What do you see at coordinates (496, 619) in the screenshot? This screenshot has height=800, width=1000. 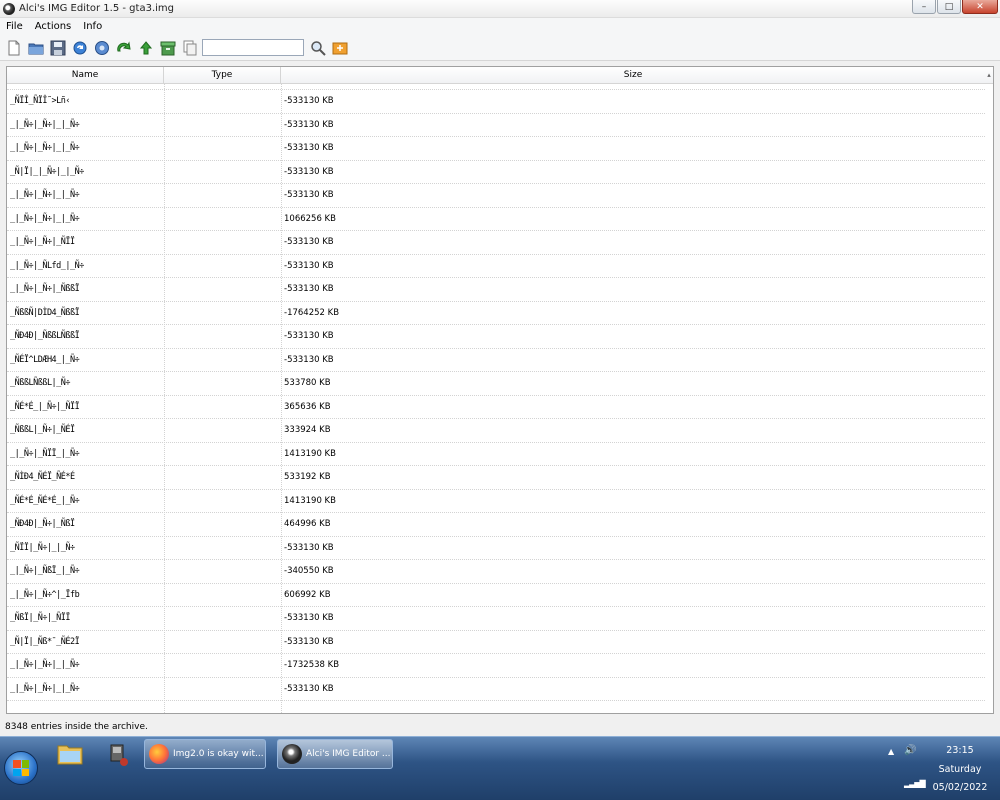 I see `table-row: _ÑßÏ|_Ñ÷|_ÑÏÏ -533130 KB` at bounding box center [496, 619].